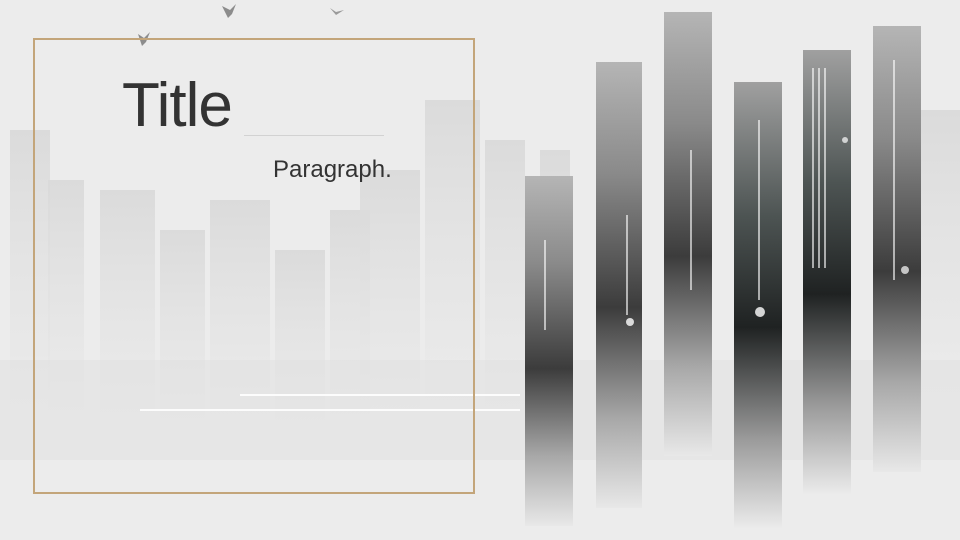 The width and height of the screenshot is (960, 540). I want to click on slide-paragraph: Paragraph., so click(332, 170).